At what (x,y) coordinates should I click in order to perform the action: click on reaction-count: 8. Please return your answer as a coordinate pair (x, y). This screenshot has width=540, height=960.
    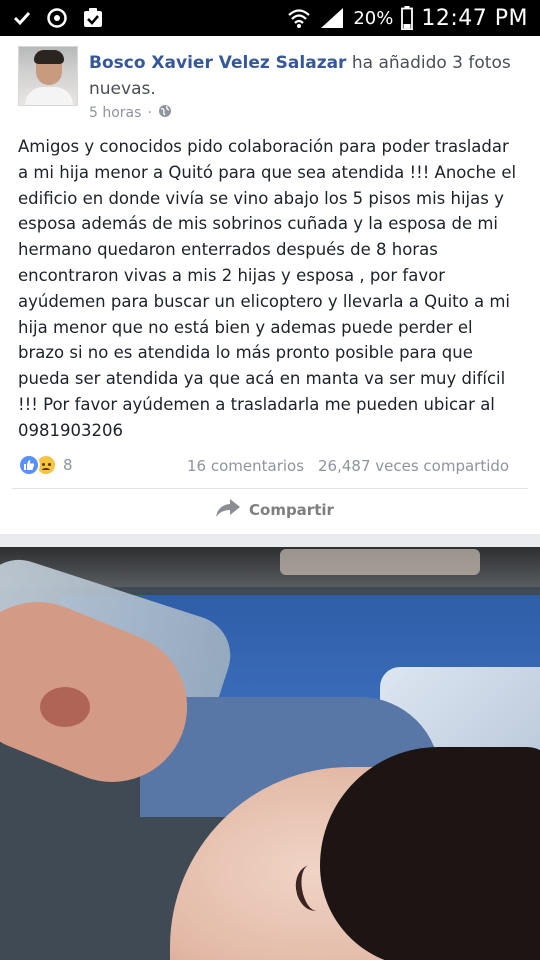
    Looking at the image, I should click on (68, 465).